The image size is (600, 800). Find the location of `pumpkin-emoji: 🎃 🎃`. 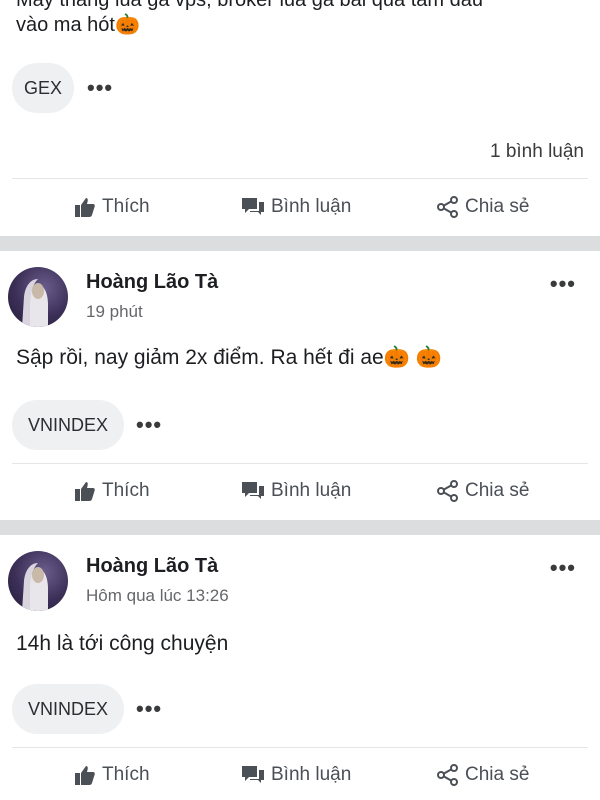

pumpkin-emoji: 🎃 🎃 is located at coordinates (412, 357).